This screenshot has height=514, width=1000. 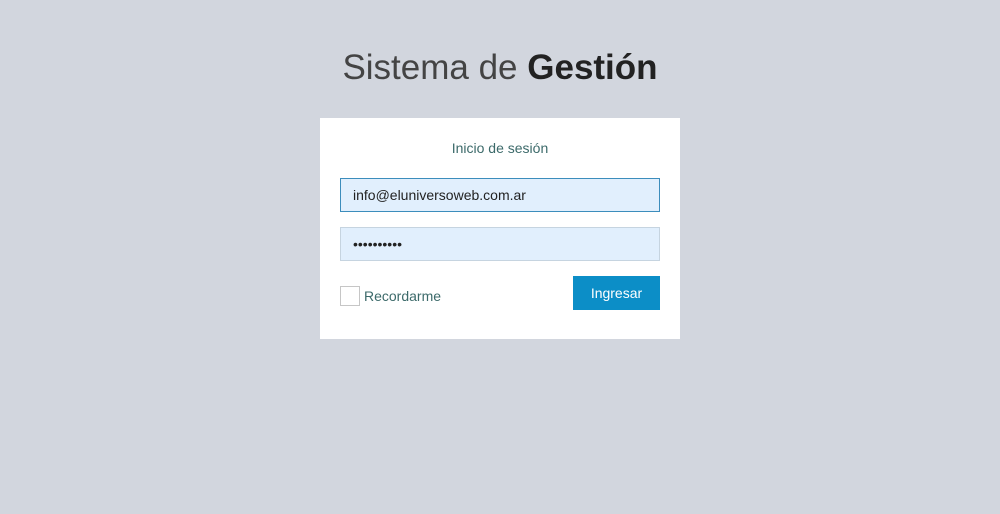 What do you see at coordinates (402, 296) in the screenshot?
I see `remember-label: Recordarme` at bounding box center [402, 296].